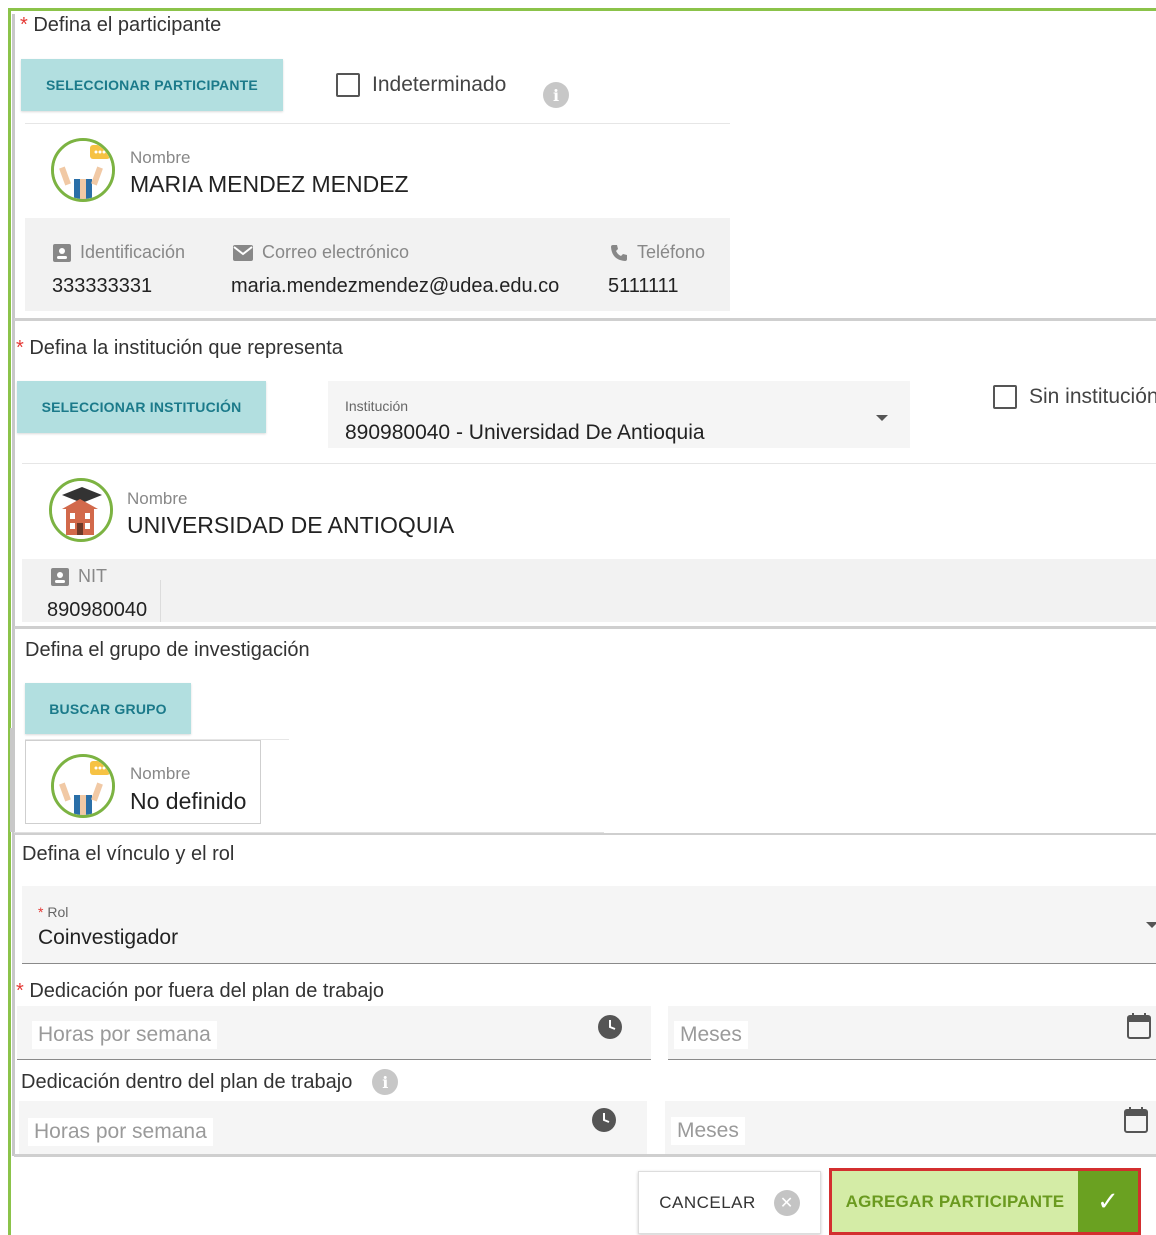 Image resolution: width=1156 pixels, height=1235 pixels. I want to click on check-icon: ✓, so click(1108, 1201).